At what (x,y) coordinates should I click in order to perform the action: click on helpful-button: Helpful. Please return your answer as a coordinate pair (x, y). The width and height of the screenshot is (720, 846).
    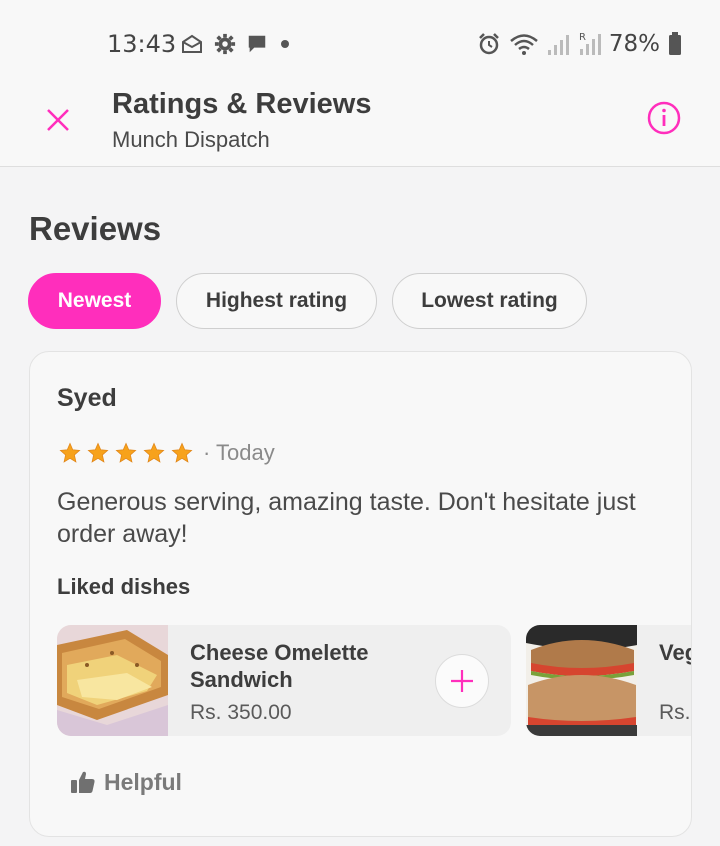
    Looking at the image, I should click on (126, 782).